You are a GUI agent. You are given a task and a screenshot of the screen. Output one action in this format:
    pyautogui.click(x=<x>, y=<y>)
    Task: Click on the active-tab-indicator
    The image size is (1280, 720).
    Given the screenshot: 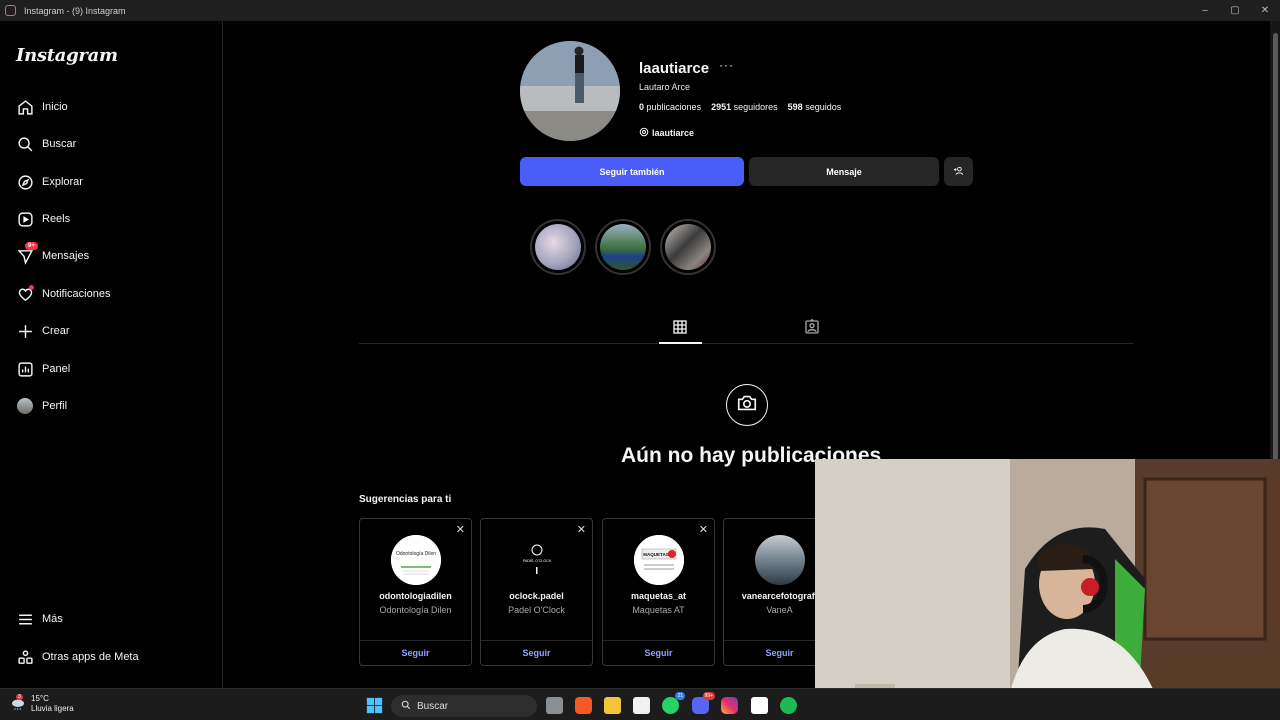 What is the action you would take?
    pyautogui.click(x=680, y=343)
    